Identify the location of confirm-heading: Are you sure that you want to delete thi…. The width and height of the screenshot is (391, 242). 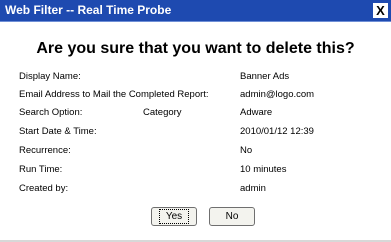
(195, 48).